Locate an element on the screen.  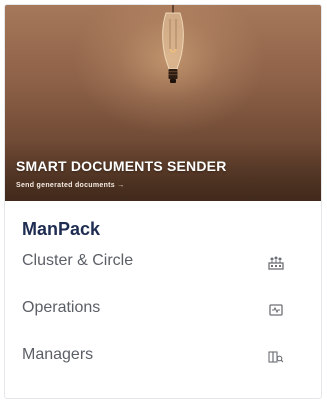
menu-item-label: Cluster & Circle is located at coordinates (78, 260).